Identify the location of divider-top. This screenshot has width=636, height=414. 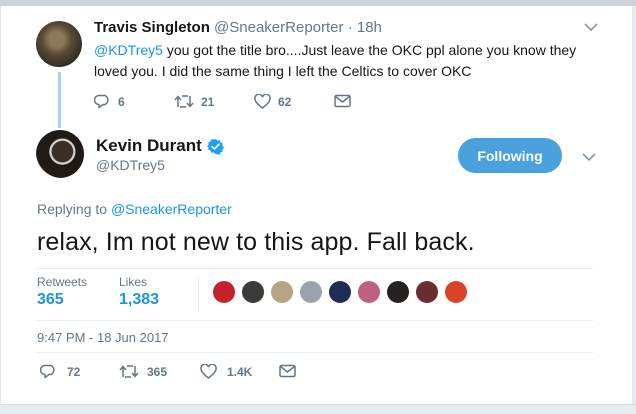
(315, 268).